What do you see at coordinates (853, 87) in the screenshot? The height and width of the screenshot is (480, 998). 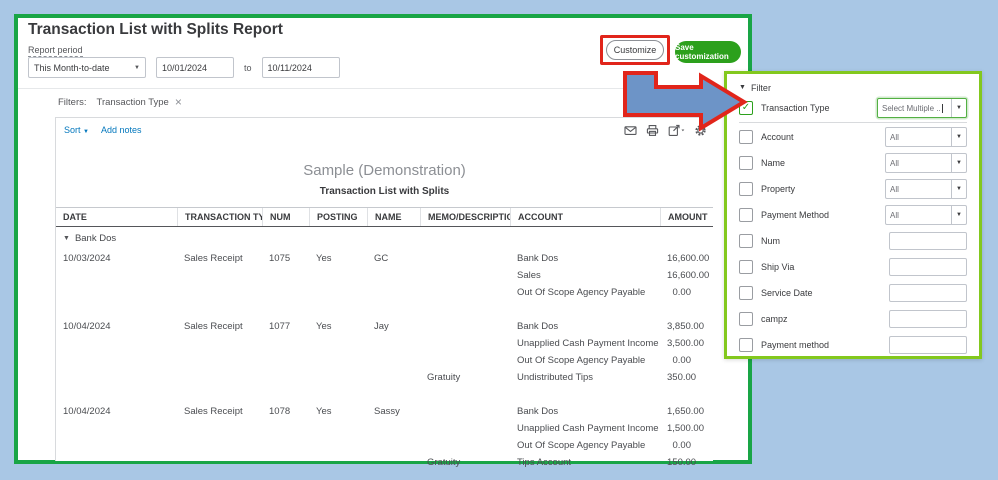 I see `filter-panel-header: ▼ Filter` at bounding box center [853, 87].